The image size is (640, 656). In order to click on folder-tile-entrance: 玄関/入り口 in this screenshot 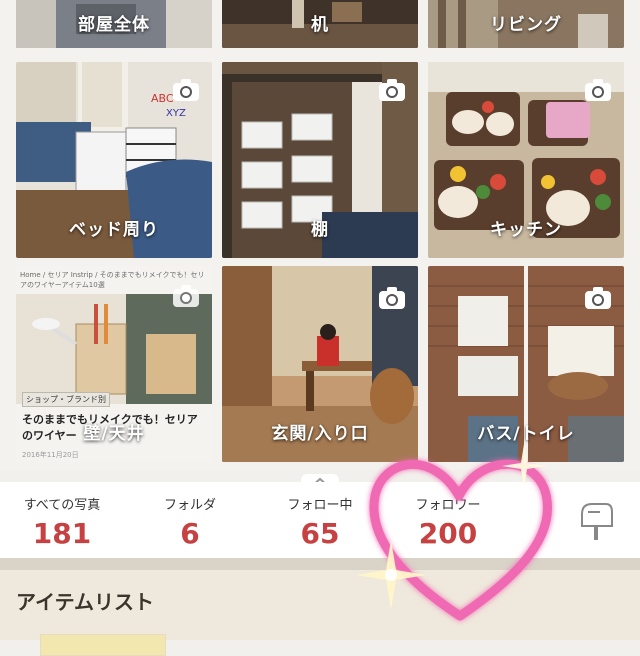, I will do `click(320, 364)`.